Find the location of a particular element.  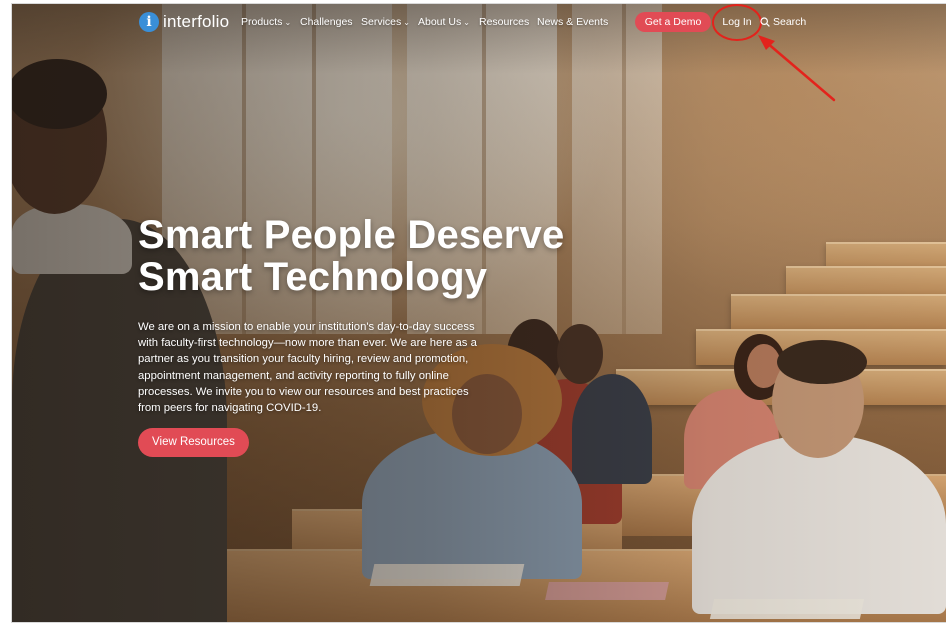

interfolio-logo: i interfolio is located at coordinates (184, 22).